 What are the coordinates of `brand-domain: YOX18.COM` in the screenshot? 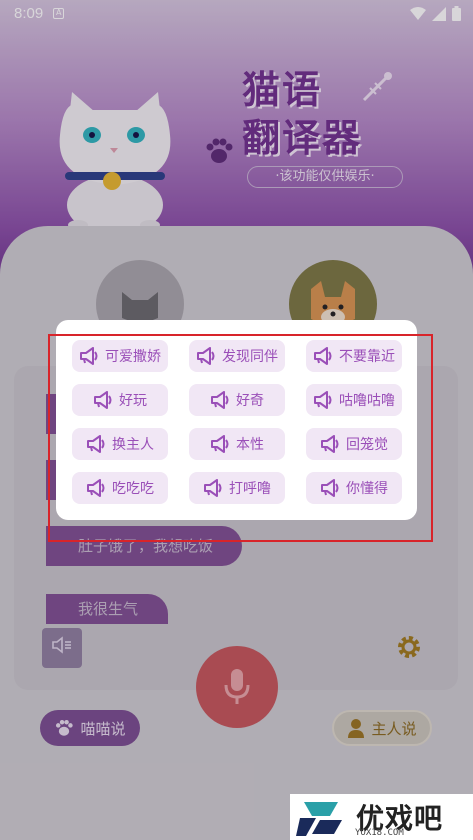 It's located at (379, 833).